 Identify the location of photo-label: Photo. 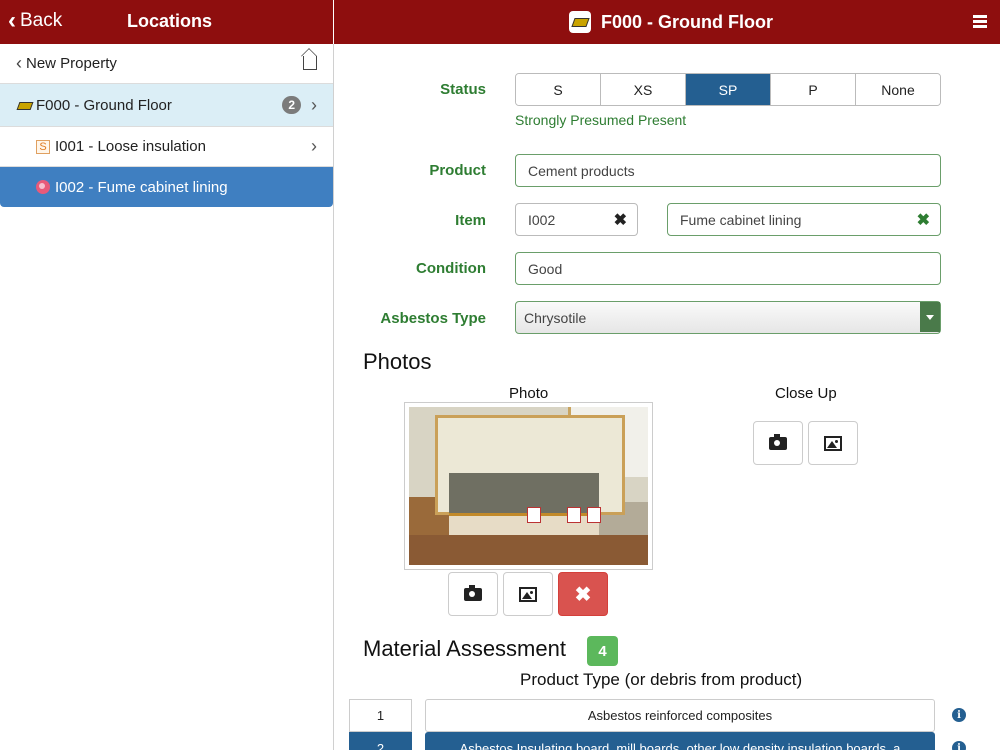
(529, 393).